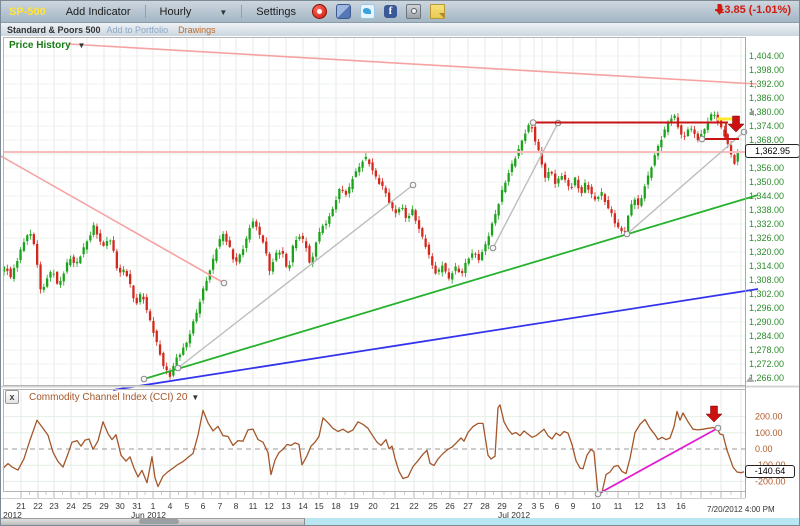 The image size is (800, 526). What do you see at coordinates (557, 506) in the screenshot?
I see `date-axis-label: 6` at bounding box center [557, 506].